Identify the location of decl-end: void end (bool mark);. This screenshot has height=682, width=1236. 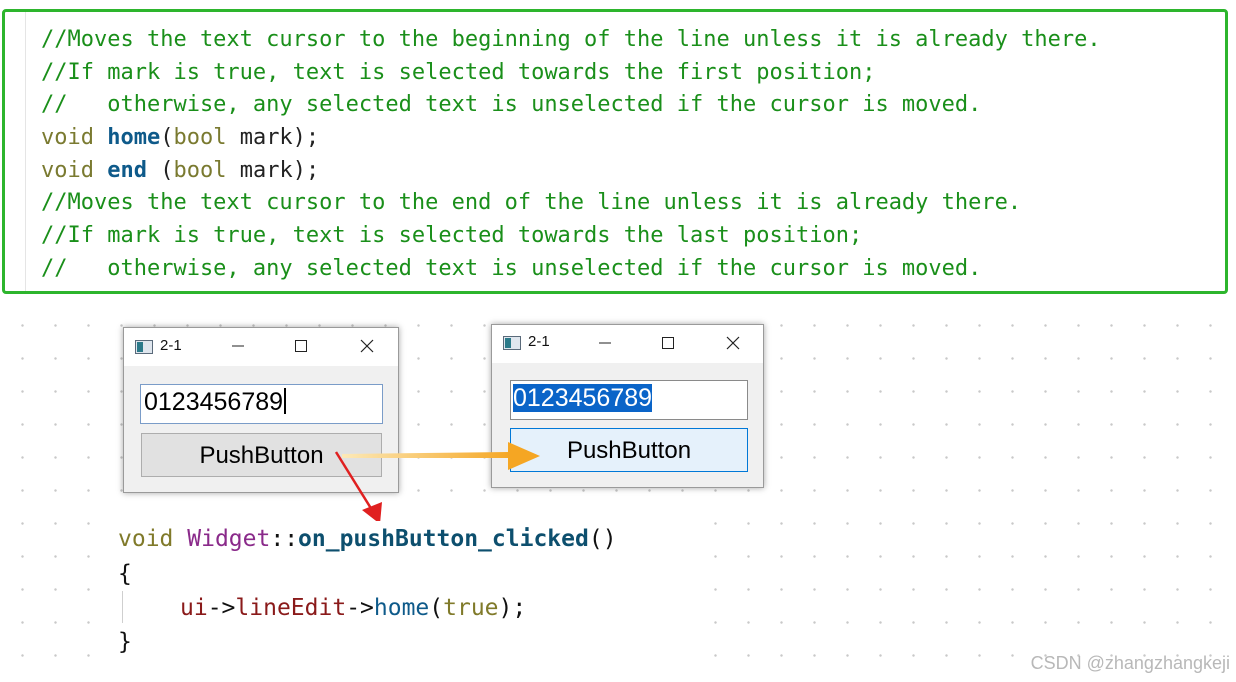
(180, 170).